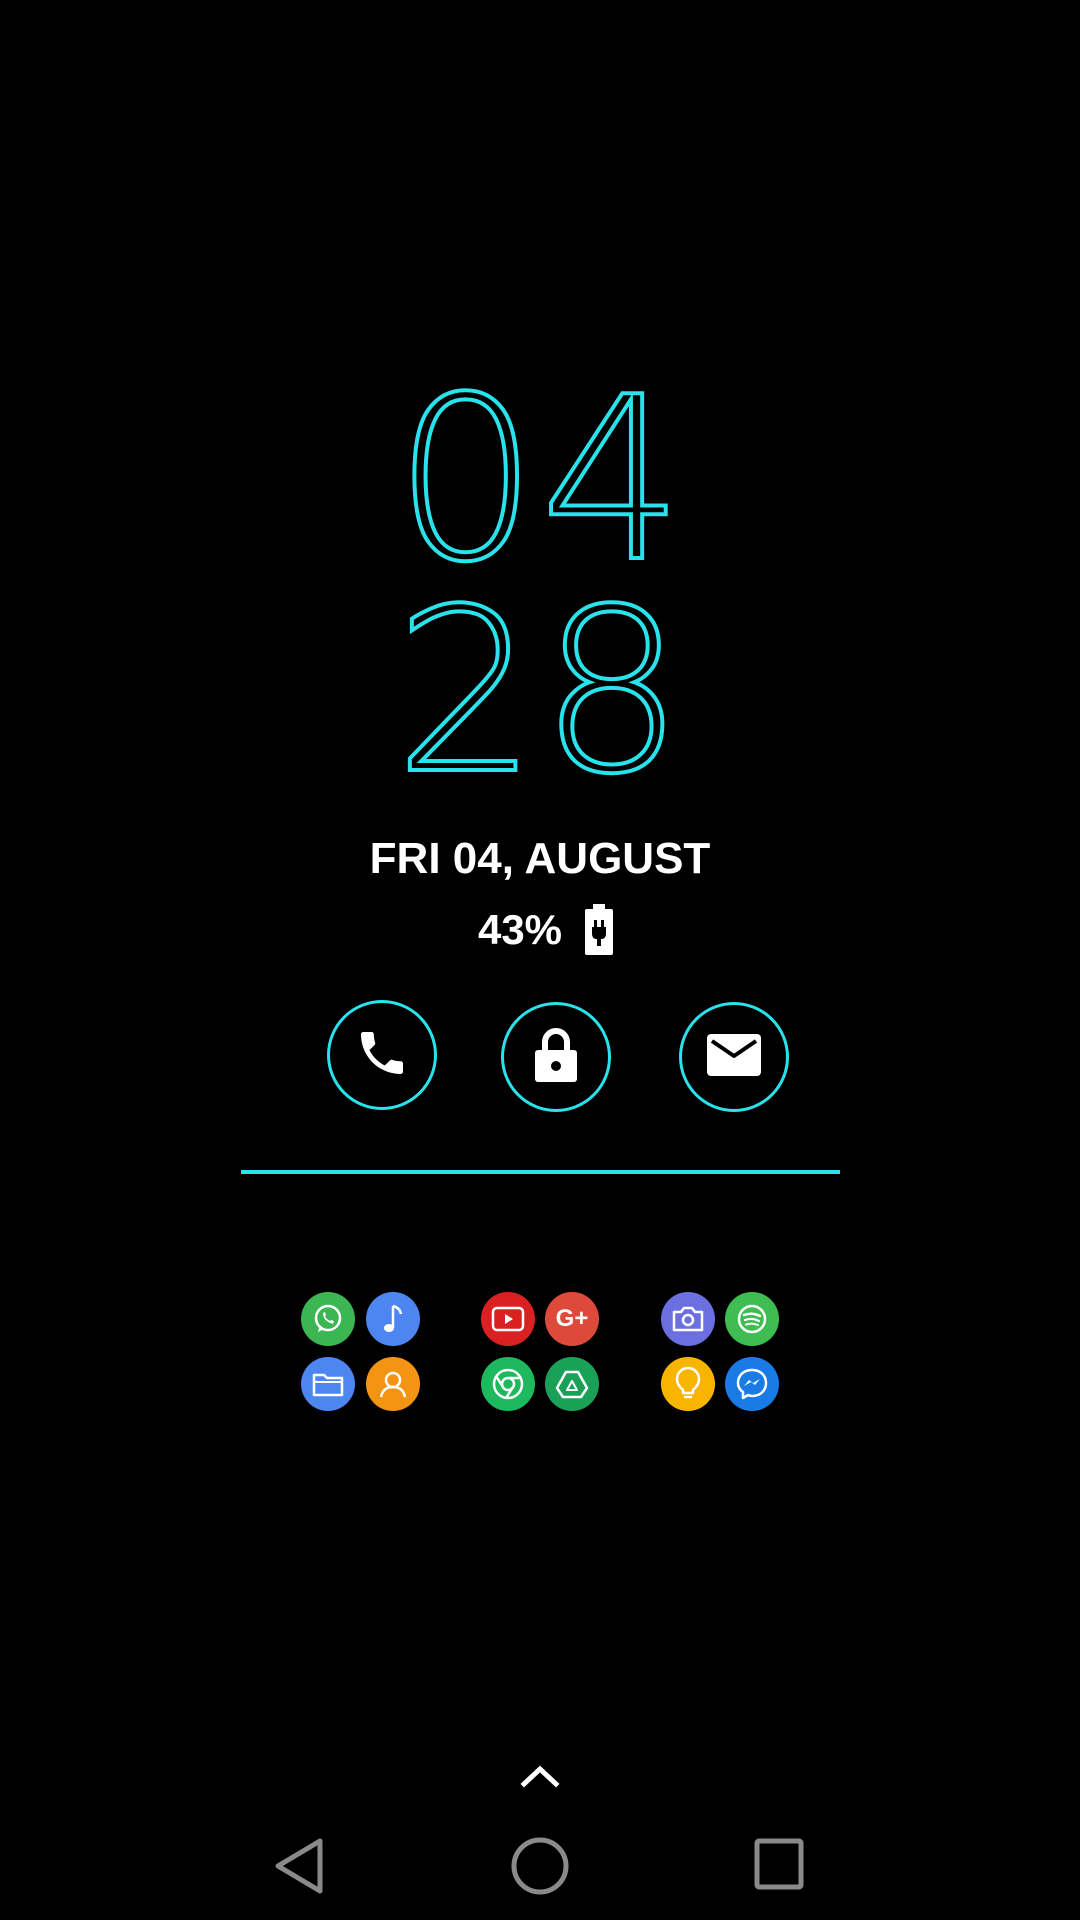 This screenshot has width=1080, height=1920. I want to click on whatsapp-icon, so click(328, 1319).